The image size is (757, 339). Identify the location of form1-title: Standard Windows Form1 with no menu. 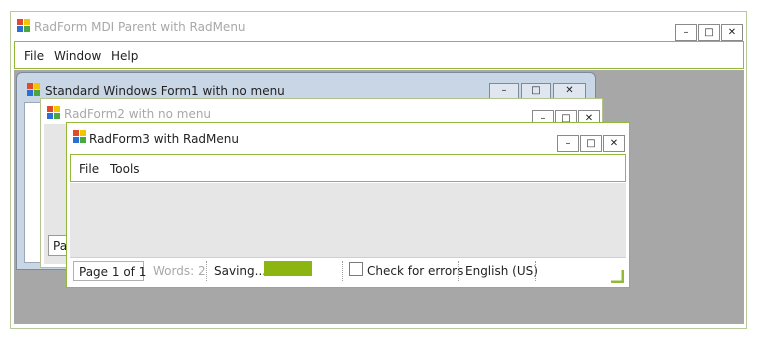
(165, 91).